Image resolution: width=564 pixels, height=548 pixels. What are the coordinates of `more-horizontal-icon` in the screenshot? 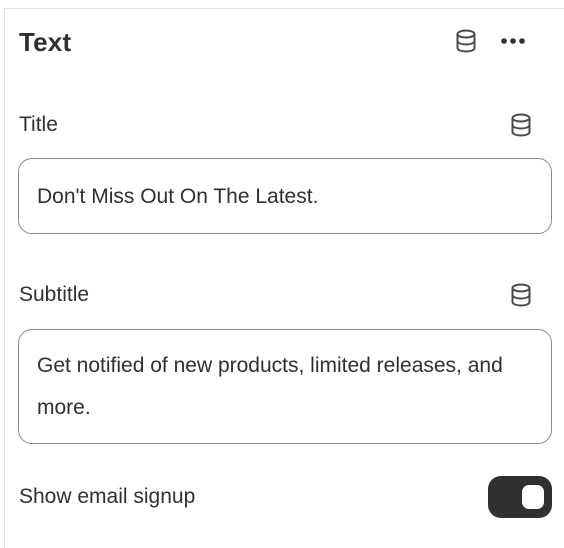 It's located at (513, 41).